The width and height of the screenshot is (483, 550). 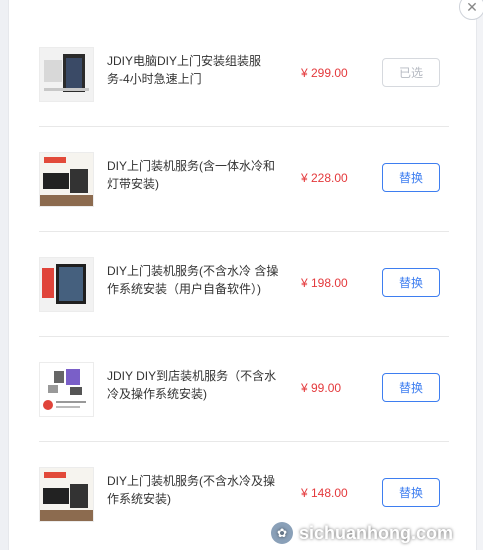 I want to click on service-price: ¥ 148.00, so click(x=324, y=493).